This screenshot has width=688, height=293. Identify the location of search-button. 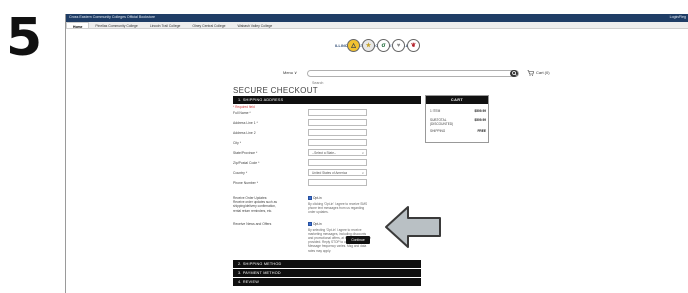
(514, 73).